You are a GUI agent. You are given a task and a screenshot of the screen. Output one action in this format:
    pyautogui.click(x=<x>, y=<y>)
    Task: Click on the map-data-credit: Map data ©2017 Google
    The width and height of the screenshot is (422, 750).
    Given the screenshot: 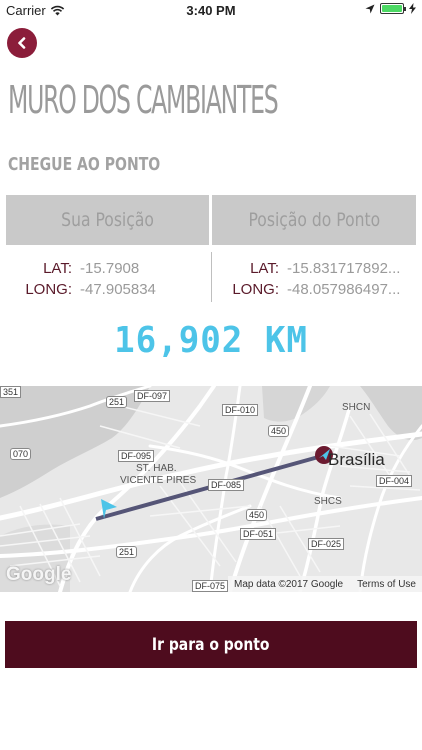 What is the action you would take?
    pyautogui.click(x=289, y=584)
    